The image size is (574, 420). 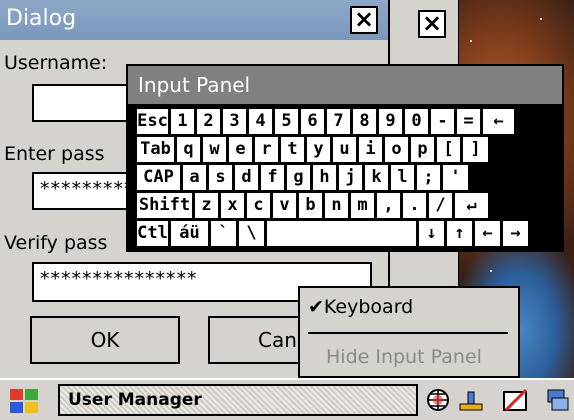 I want to click on key-': ', so click(x=455, y=177).